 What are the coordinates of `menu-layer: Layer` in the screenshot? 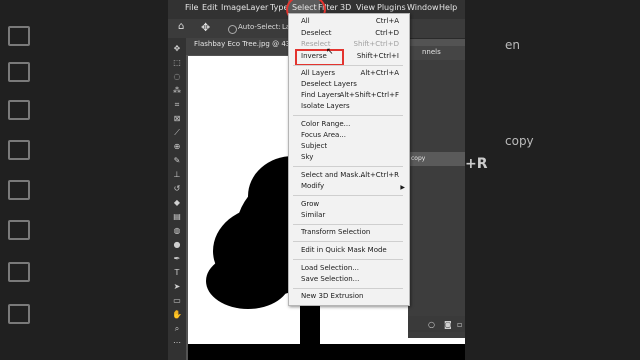 It's located at (257, 7).